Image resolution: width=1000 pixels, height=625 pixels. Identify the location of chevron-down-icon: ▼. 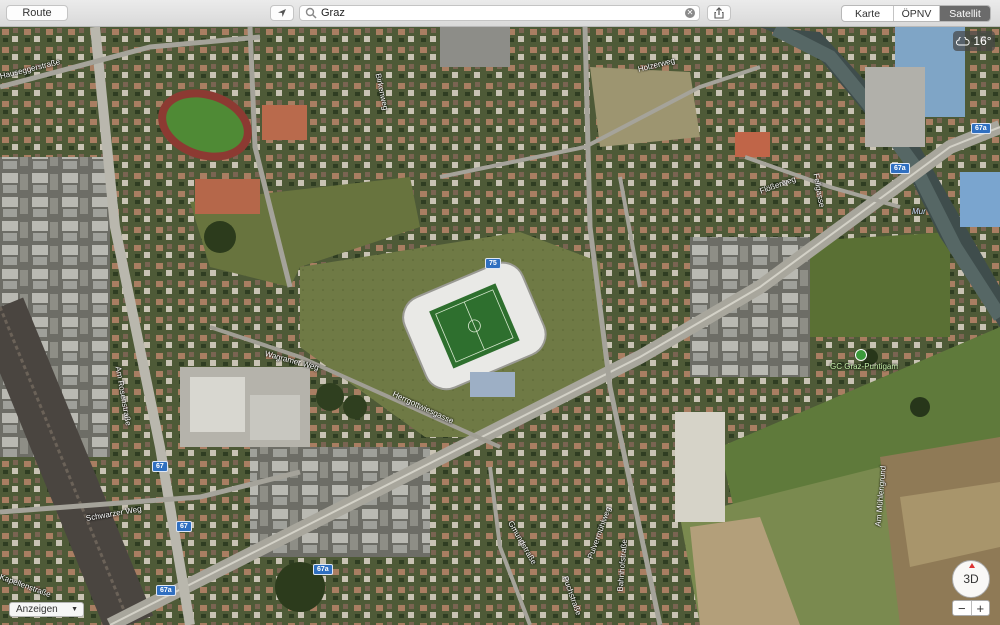
(74, 609).